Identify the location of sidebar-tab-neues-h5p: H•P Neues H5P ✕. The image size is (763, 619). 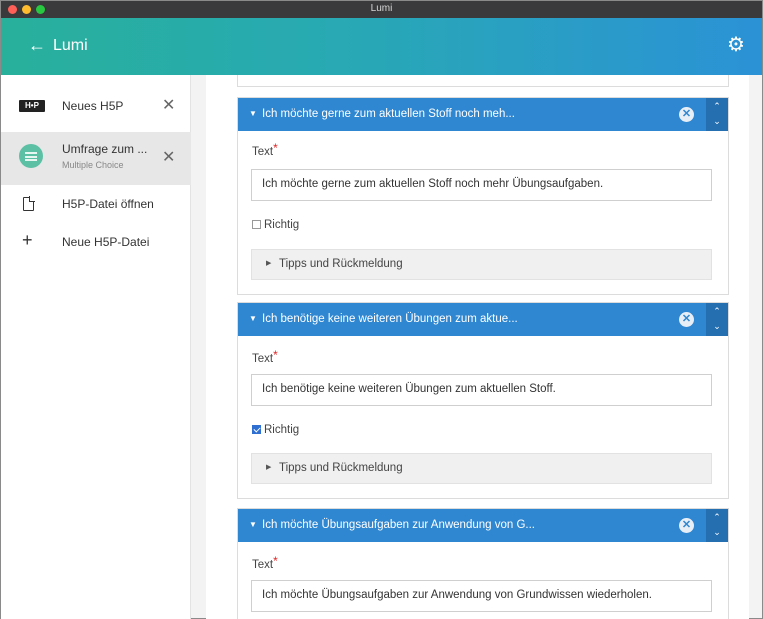
(96, 107).